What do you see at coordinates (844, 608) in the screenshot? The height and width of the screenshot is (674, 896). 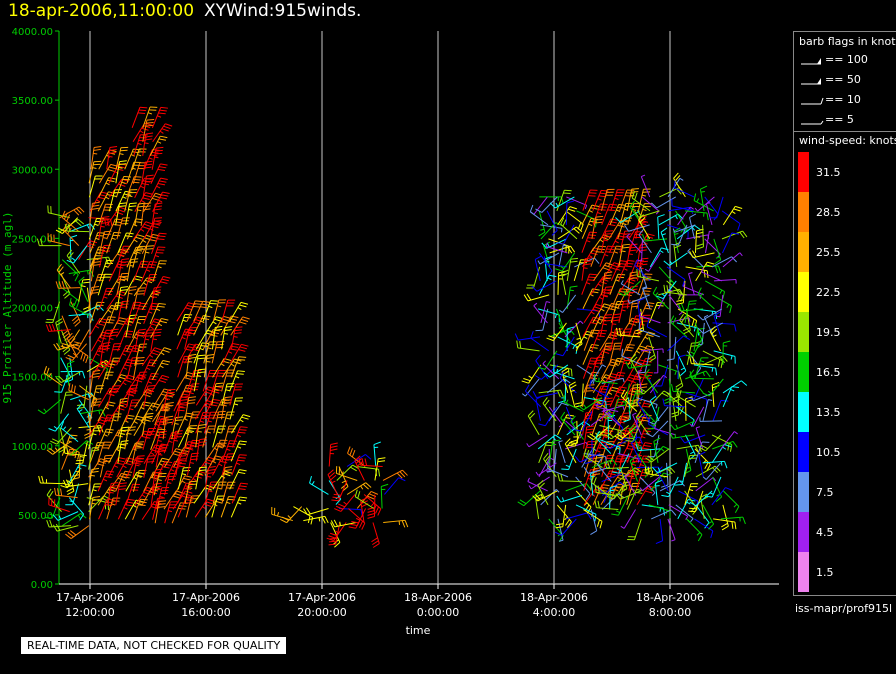 I see `source-label: iss-mapr/prof915l` at bounding box center [844, 608].